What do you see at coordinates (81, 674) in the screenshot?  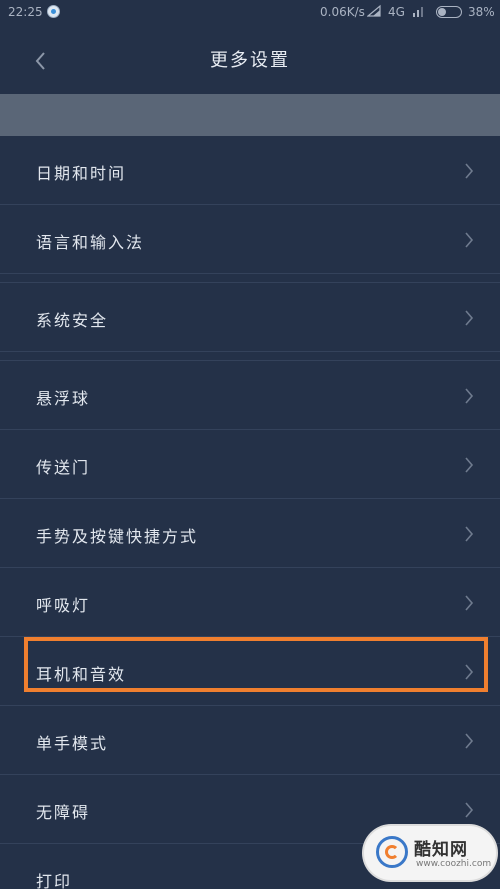 I see `item-label: 耳机和音效` at bounding box center [81, 674].